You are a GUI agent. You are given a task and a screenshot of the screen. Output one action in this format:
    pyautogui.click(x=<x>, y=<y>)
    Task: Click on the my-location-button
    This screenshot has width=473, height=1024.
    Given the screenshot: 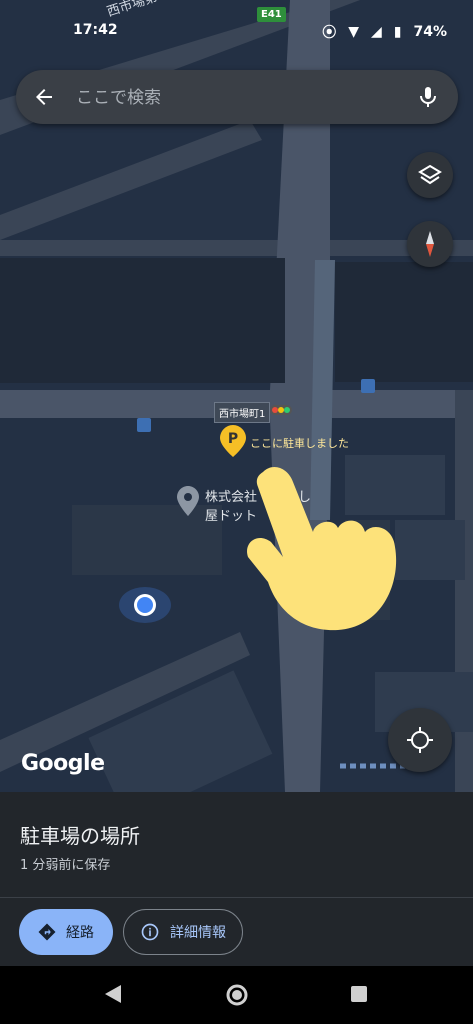 What is the action you would take?
    pyautogui.click(x=420, y=740)
    